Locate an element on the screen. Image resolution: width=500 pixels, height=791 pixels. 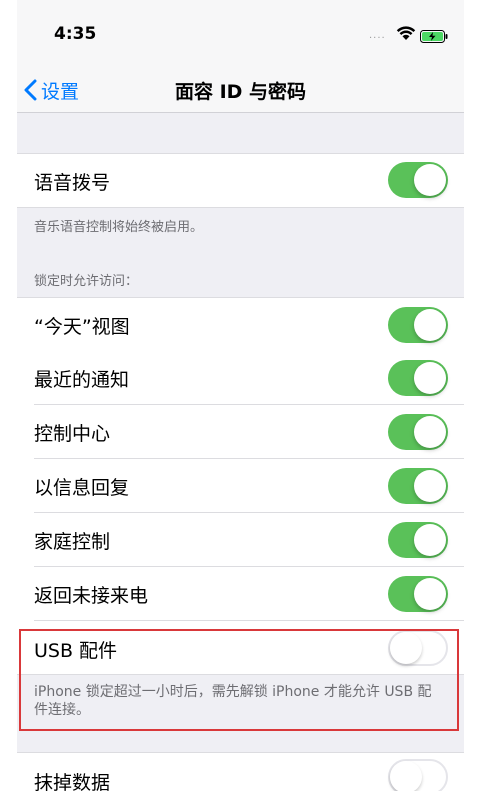
recent-notifications-label: 最近的通知 is located at coordinates (82, 380).